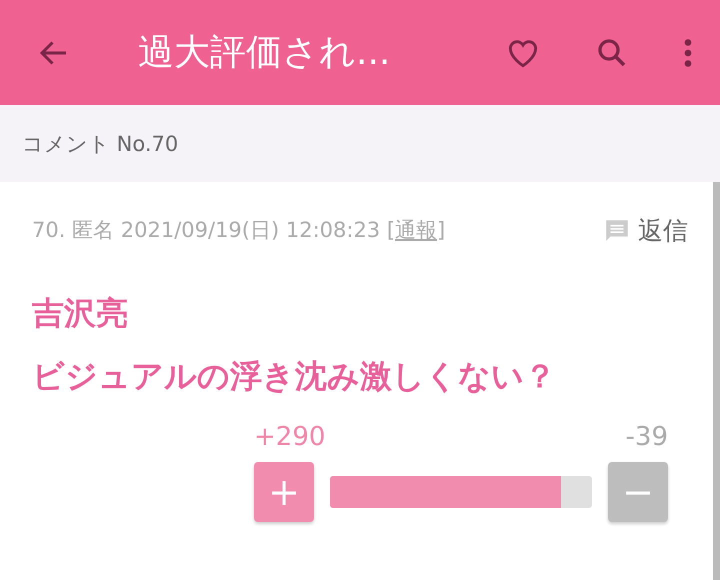 The width and height of the screenshot is (720, 580). I want to click on section-title: コメント No.70, so click(100, 144).